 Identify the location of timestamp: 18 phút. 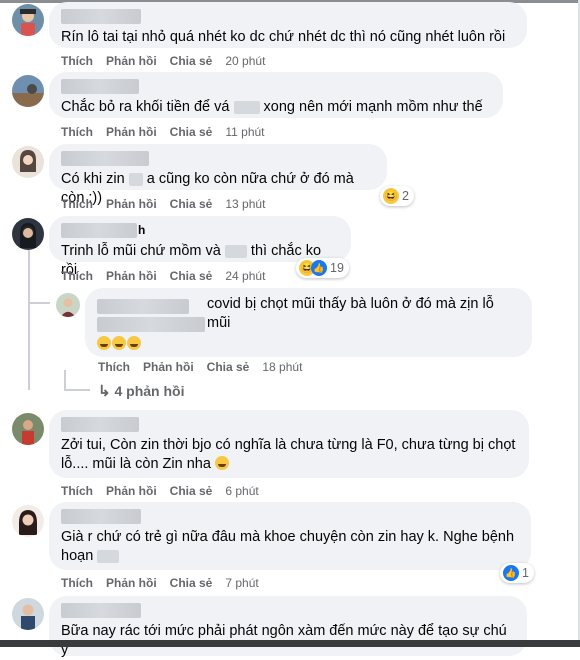
(282, 367).